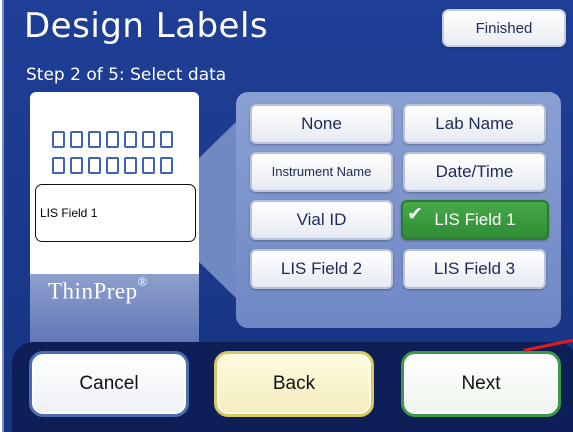  Describe the element at coordinates (126, 75) in the screenshot. I see `step-indicator: Step 2 of 5: Select data` at that location.